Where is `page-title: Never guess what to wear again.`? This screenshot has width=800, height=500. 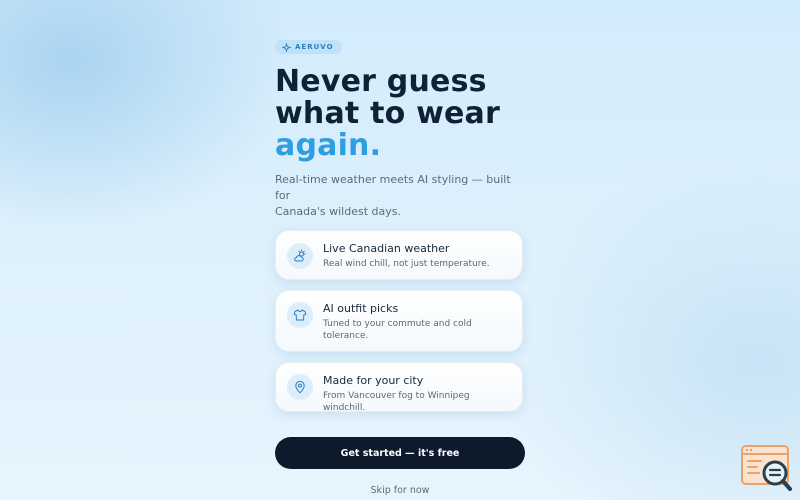 page-title: Never guess what to wear again. is located at coordinates (387, 114).